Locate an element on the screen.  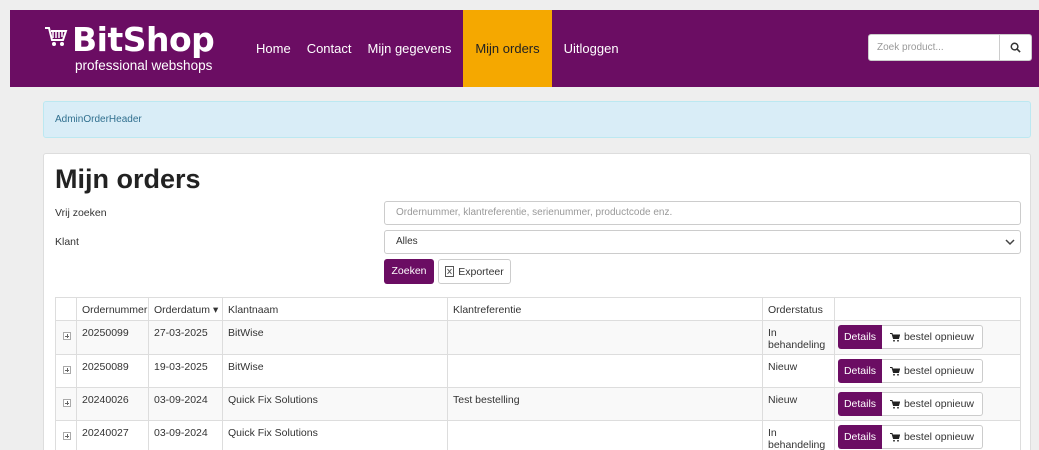
cell-ordernummer: 20250089 is located at coordinates (112, 371).